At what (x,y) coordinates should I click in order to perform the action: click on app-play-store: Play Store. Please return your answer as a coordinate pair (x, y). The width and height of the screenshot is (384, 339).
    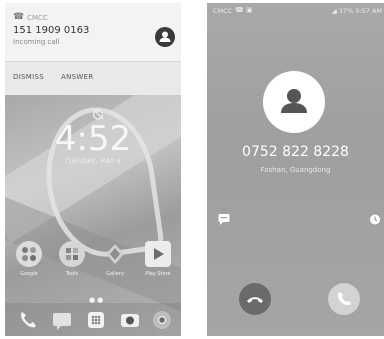
    Looking at the image, I should click on (158, 259).